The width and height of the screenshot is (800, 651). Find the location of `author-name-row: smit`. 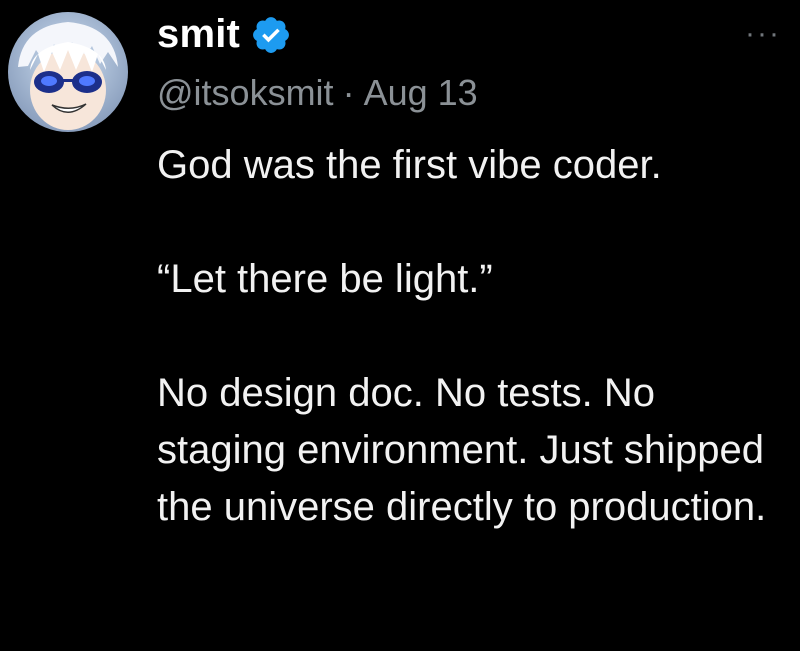

author-name-row: smit is located at coordinates (224, 34).